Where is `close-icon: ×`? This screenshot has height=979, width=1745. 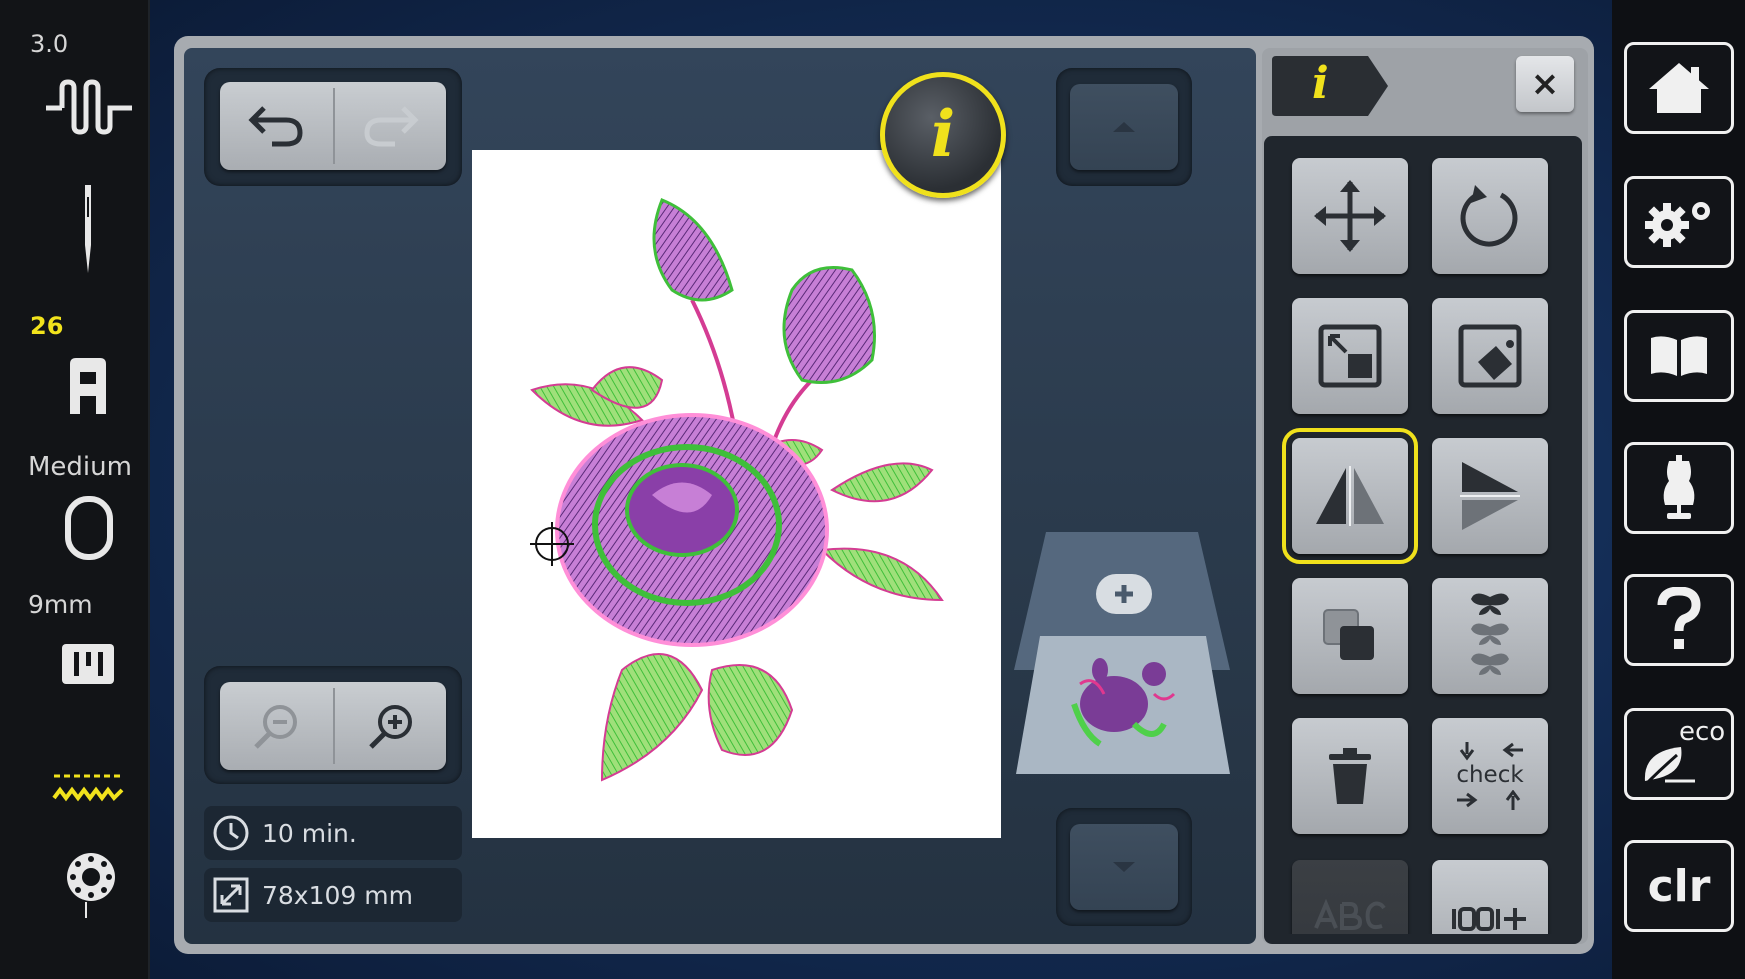
close-icon: × is located at coordinates (1545, 84).